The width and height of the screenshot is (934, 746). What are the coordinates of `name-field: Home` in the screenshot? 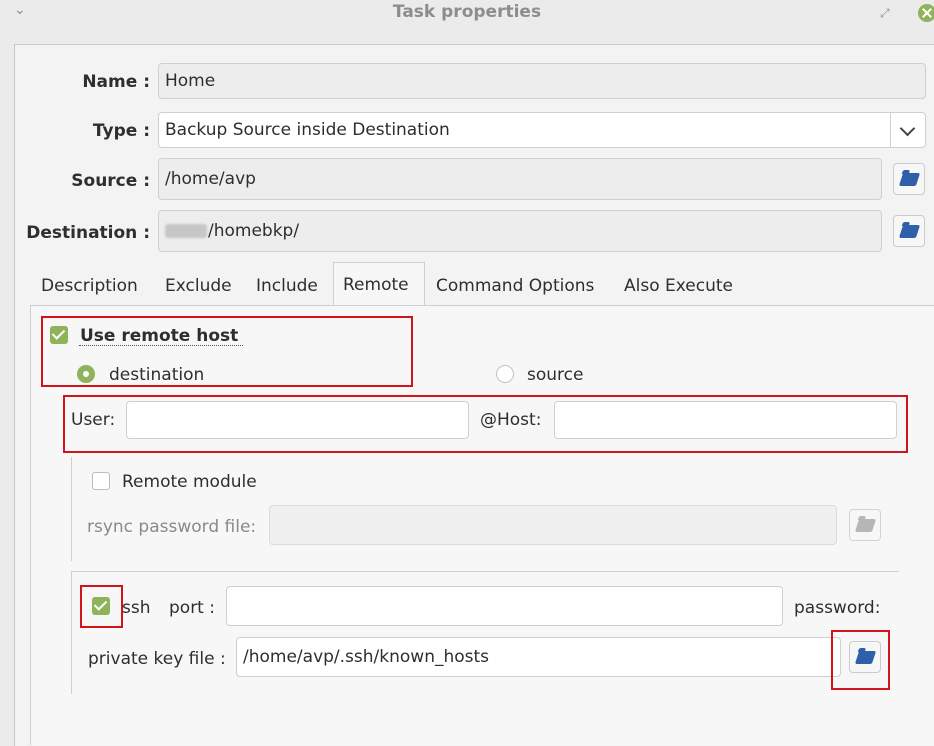 It's located at (542, 81).